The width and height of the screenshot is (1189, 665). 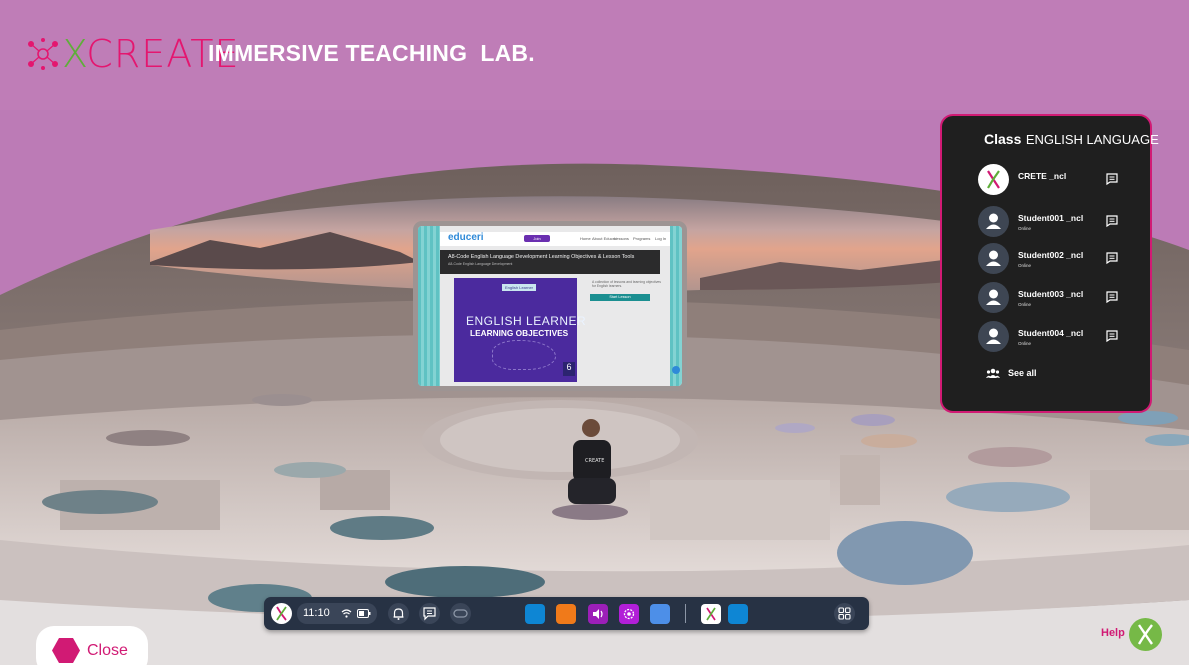 I want to click on member-name: Student004 _ncl, so click(x=1051, y=333).